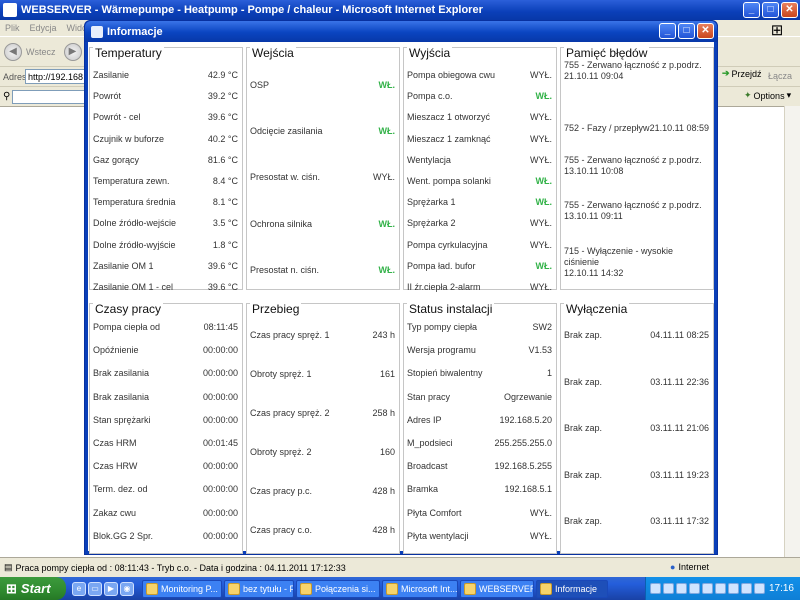  What do you see at coordinates (322, 452) in the screenshot?
I see `info-row: Obroty spręż. 2 160` at bounding box center [322, 452].